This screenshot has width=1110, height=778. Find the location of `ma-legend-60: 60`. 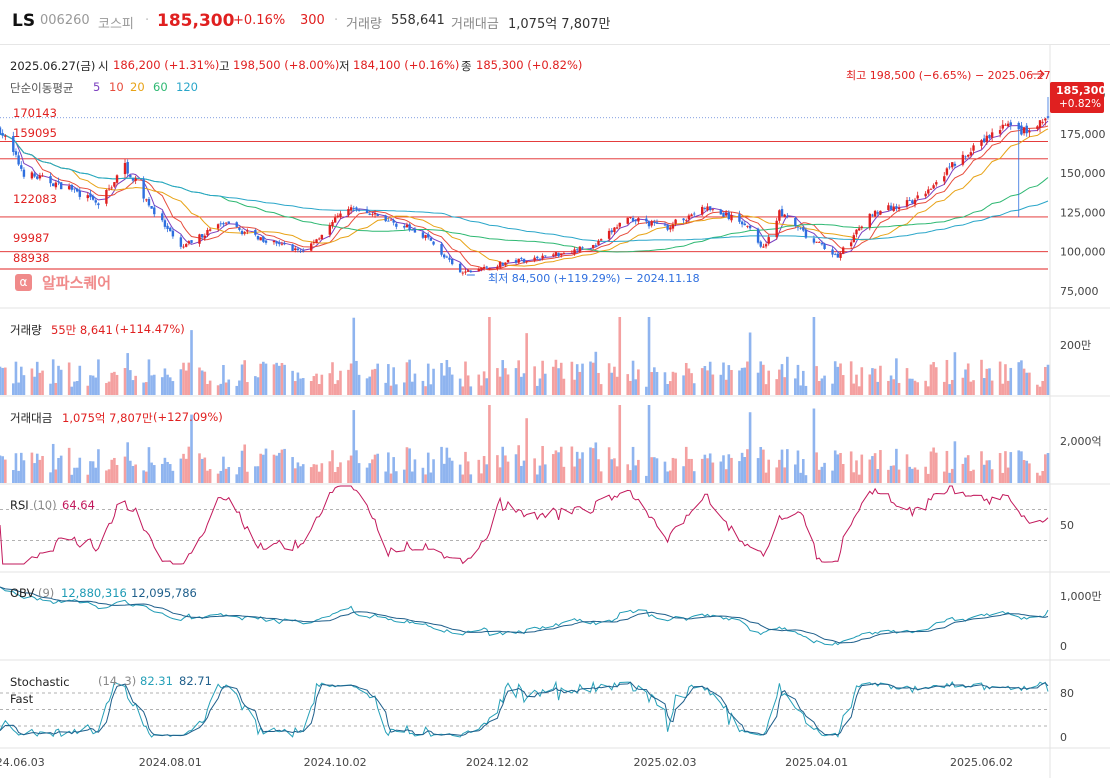

ma-legend-60: 60 is located at coordinates (160, 87).